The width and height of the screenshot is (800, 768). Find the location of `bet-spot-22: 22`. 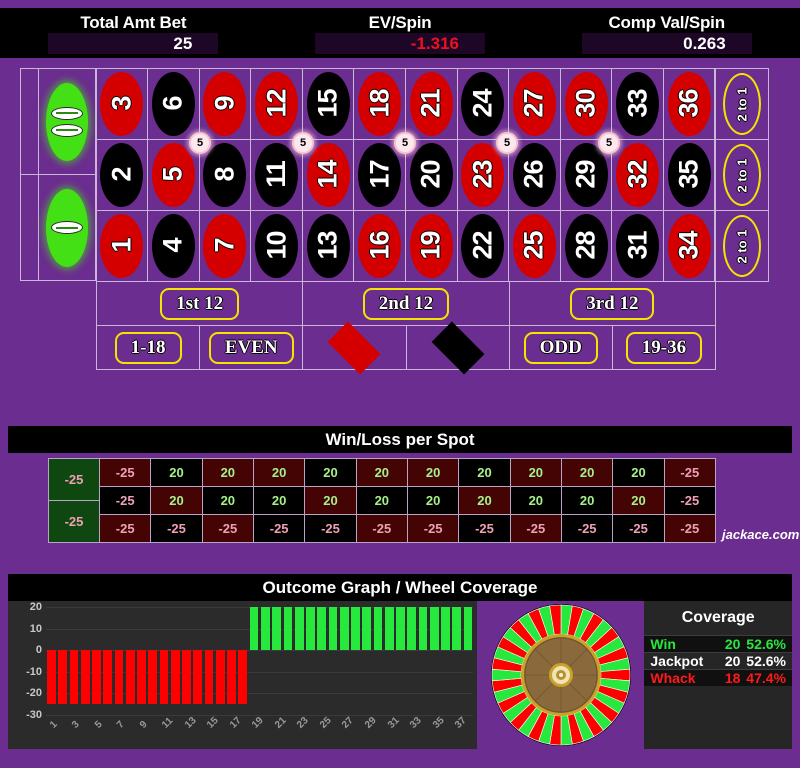

bet-spot-22: 22 is located at coordinates (483, 245).